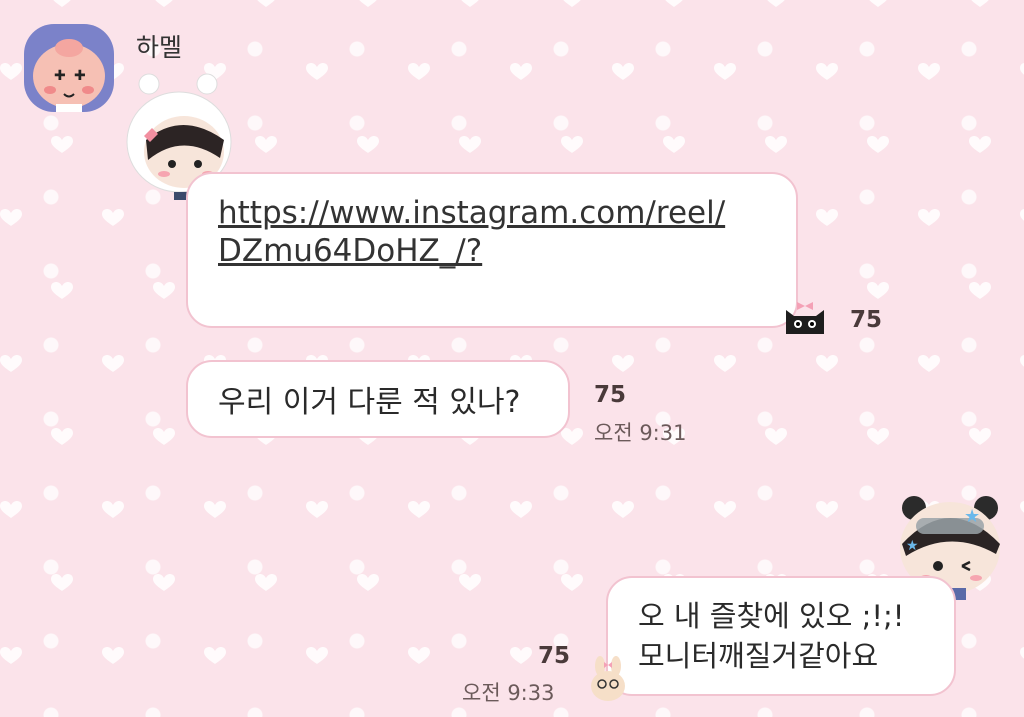  What do you see at coordinates (805, 318) in the screenshot?
I see `black-cat-with-bow-icon` at bounding box center [805, 318].